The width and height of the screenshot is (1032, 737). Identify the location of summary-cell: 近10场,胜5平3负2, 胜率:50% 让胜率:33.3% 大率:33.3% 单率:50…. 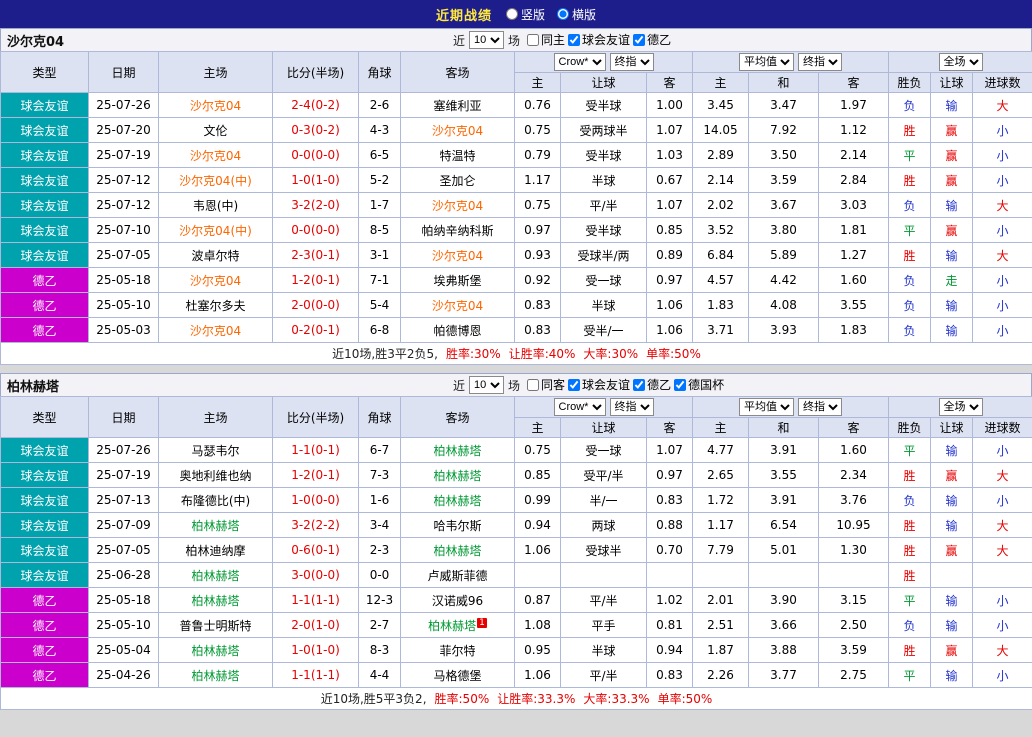
(516, 698).